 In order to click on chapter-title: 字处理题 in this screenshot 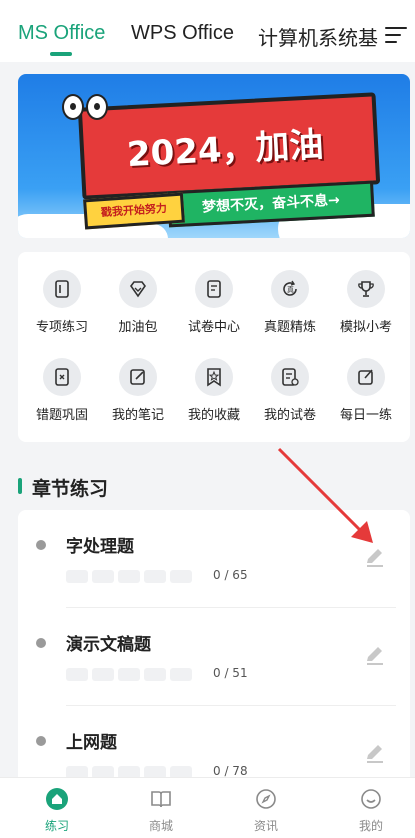, I will do `click(100, 547)`.